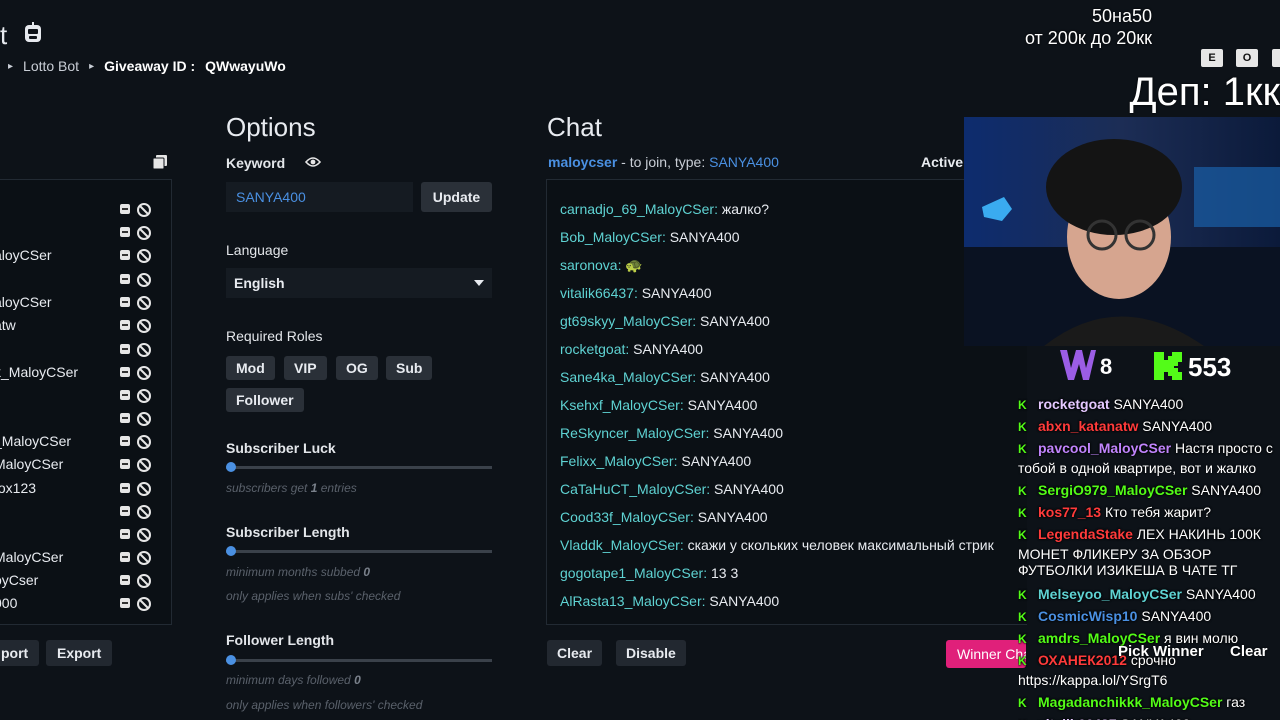 This screenshot has width=1280, height=720. Describe the element at coordinates (250, 368) in the screenshot. I see `role-mod-button: Mod` at that location.